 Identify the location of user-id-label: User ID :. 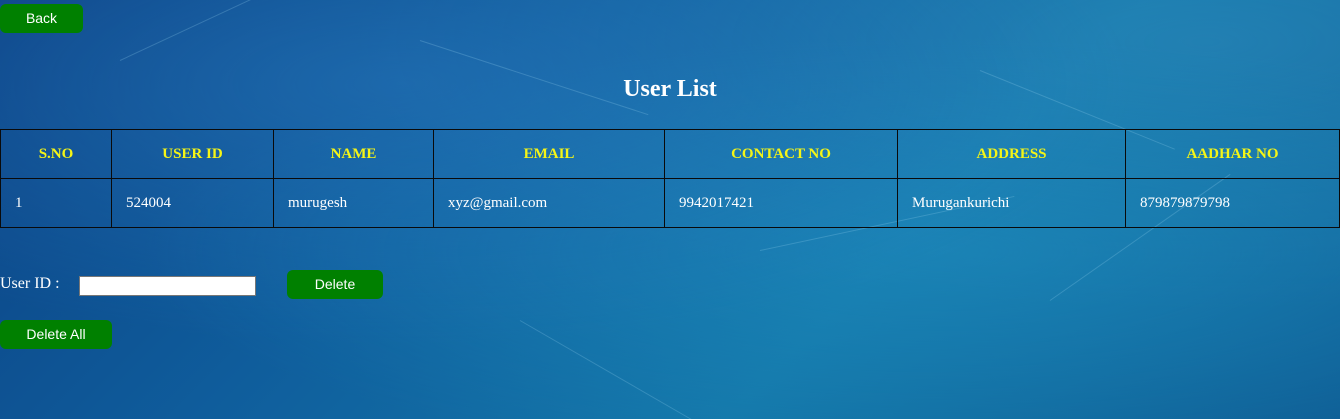
(30, 283).